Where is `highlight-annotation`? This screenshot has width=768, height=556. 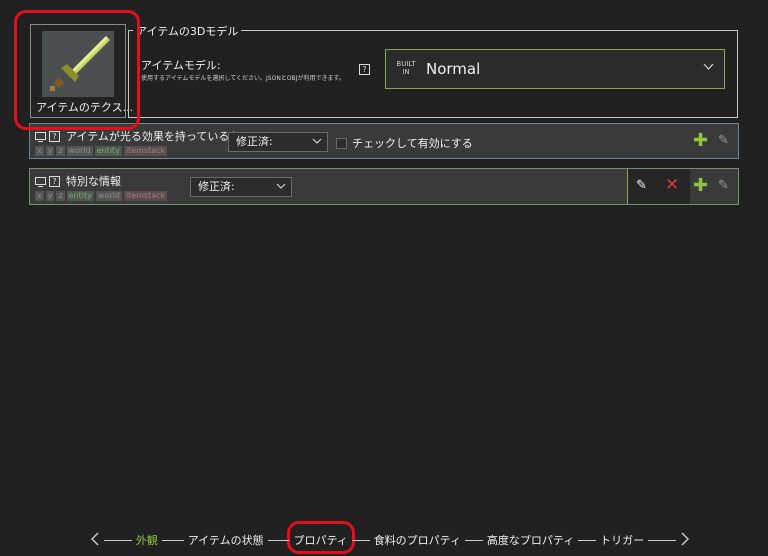
highlight-annotation is located at coordinates (77, 70).